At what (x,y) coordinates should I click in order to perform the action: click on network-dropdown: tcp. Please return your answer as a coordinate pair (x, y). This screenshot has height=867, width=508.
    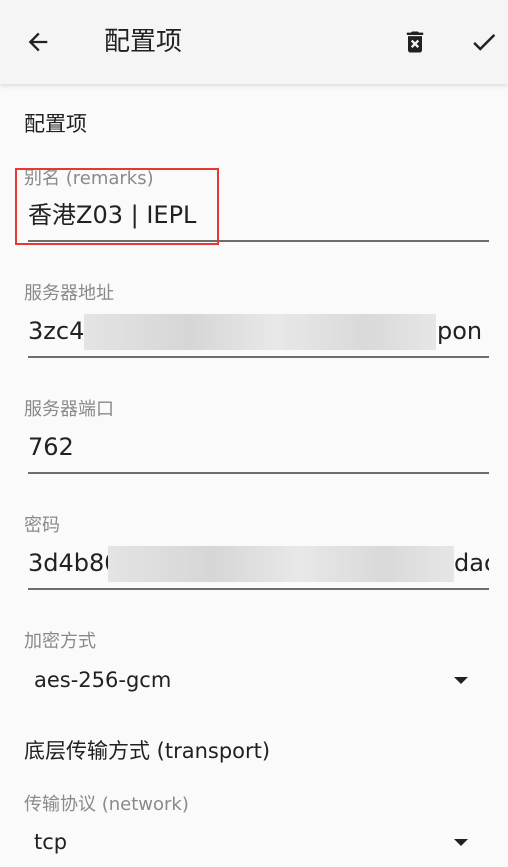
    Looking at the image, I should click on (254, 844).